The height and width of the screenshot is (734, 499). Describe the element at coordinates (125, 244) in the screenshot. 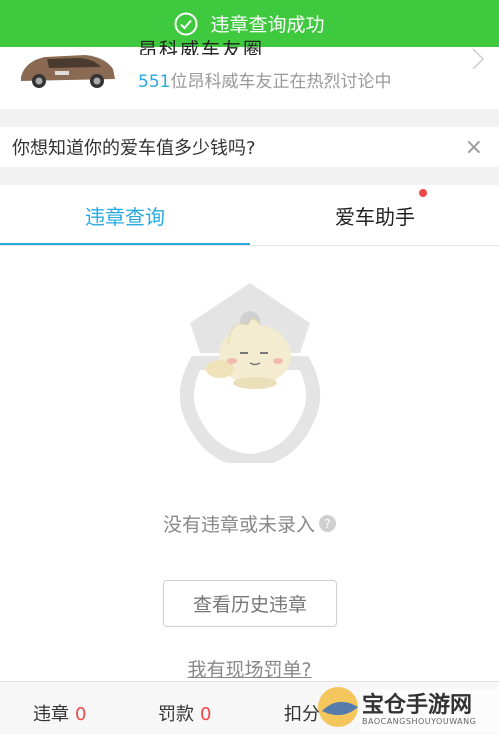

I see `active-tab-indicator` at that location.